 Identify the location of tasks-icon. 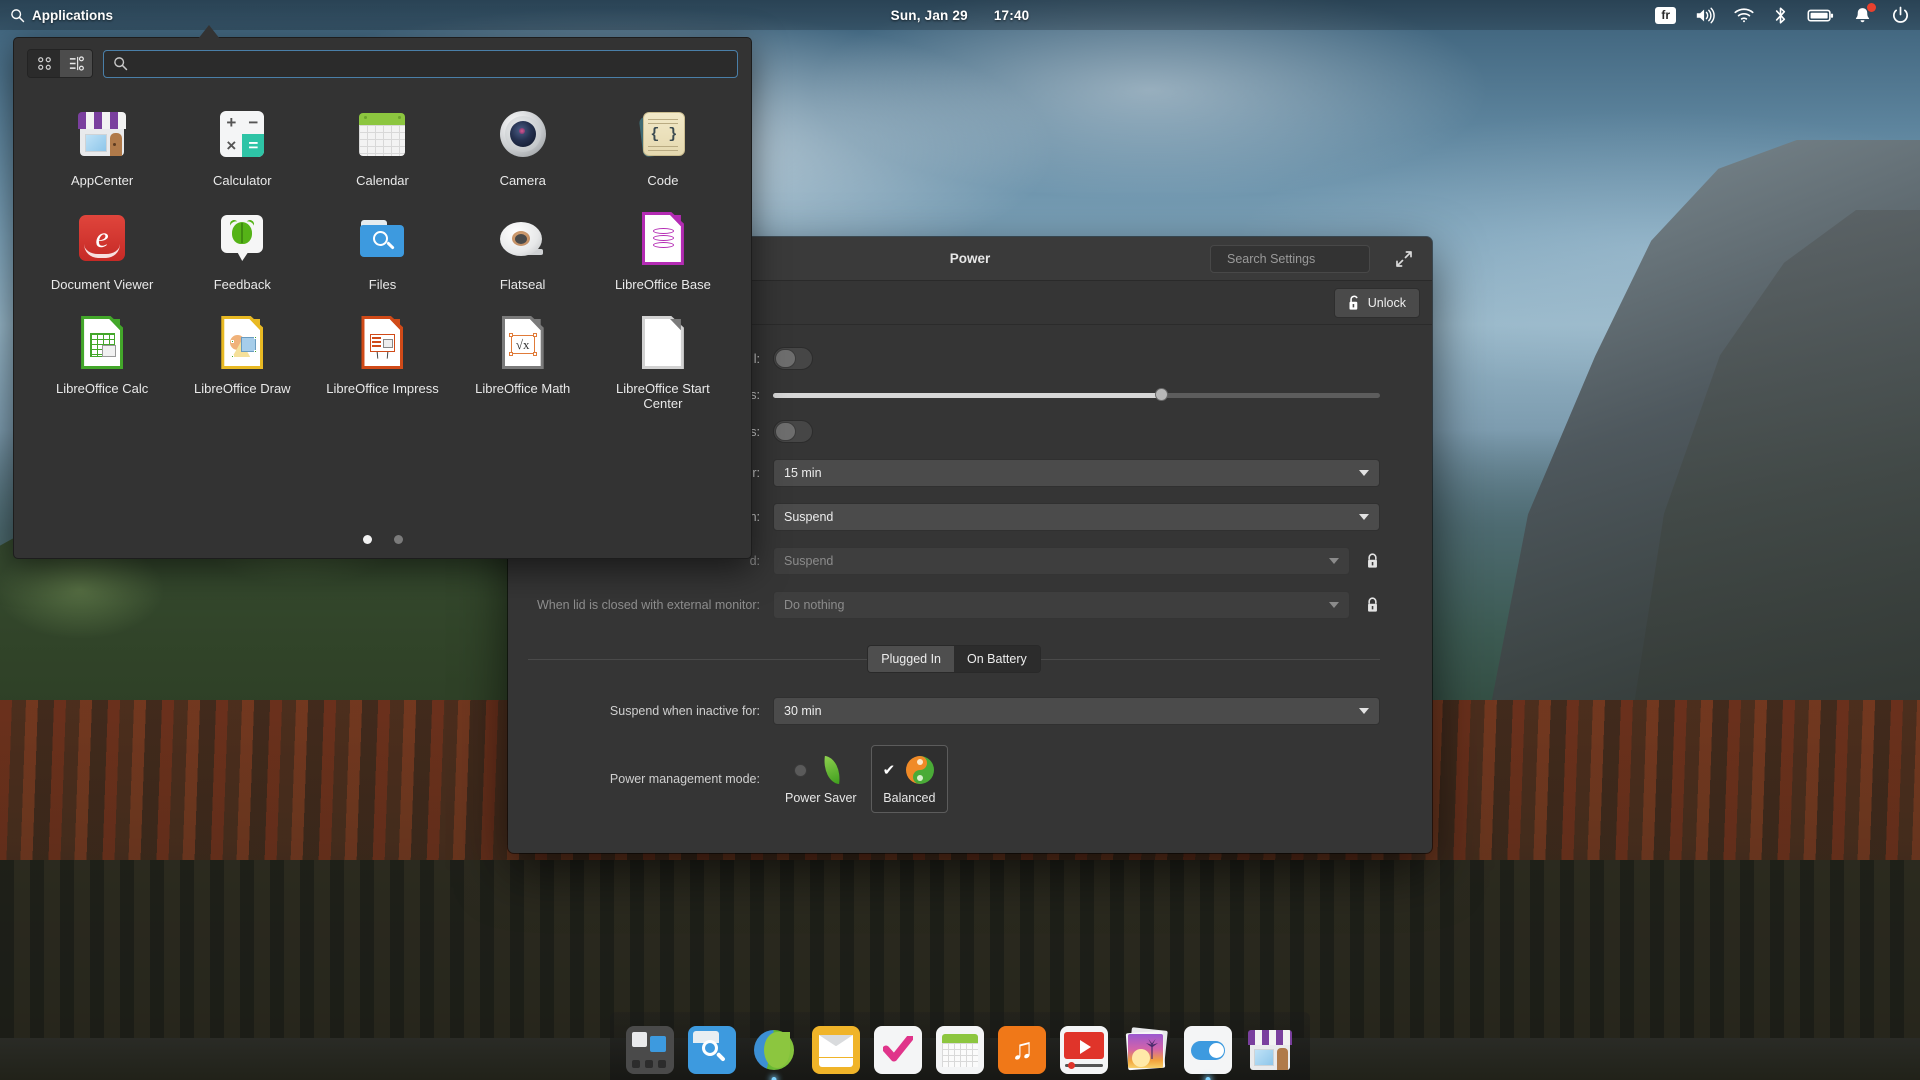
(898, 1050).